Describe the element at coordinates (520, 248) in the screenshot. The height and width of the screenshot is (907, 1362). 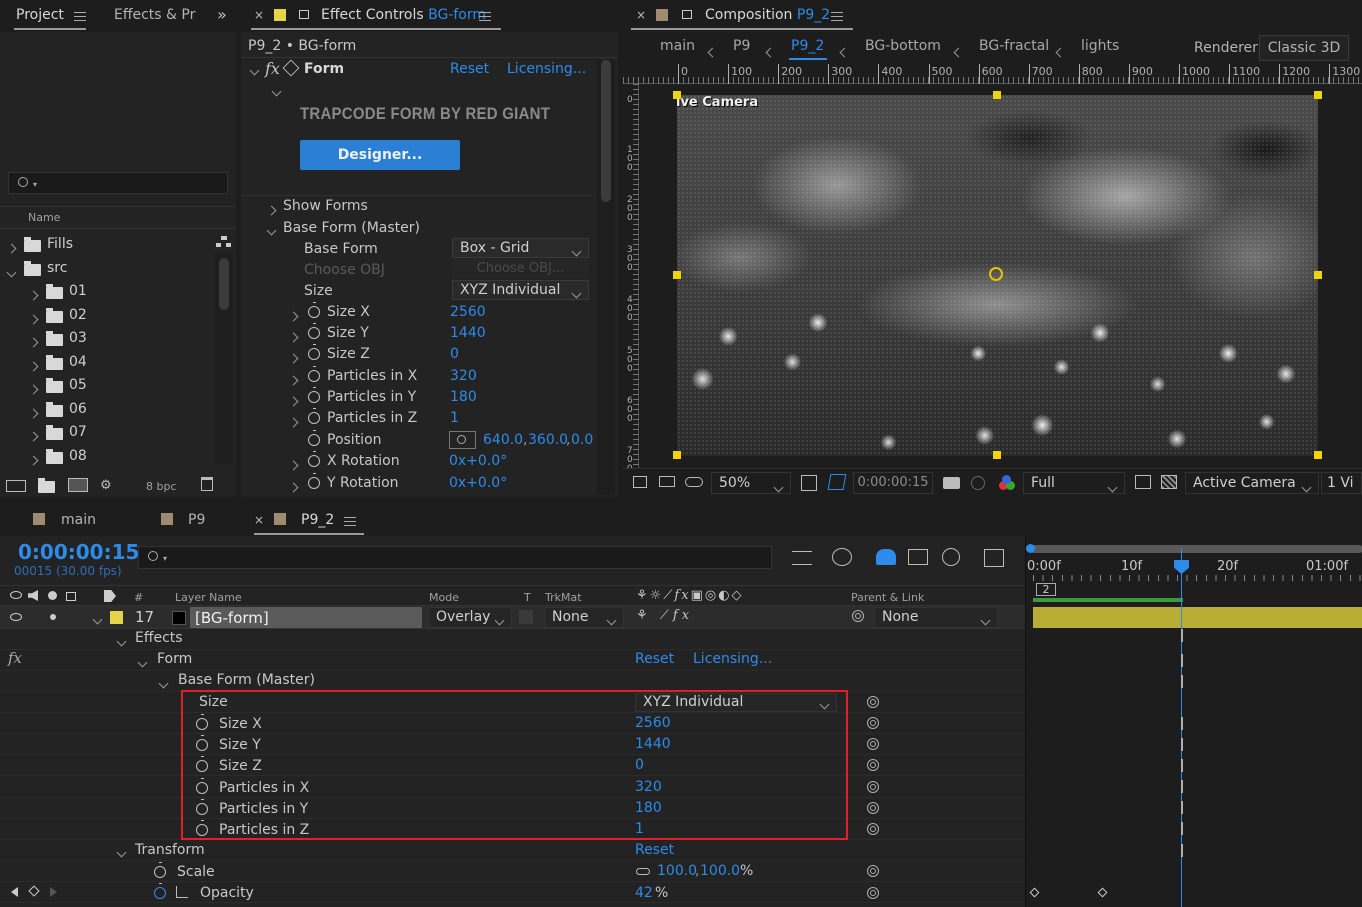
I see `base-form-dropdown: Box - Grid` at that location.